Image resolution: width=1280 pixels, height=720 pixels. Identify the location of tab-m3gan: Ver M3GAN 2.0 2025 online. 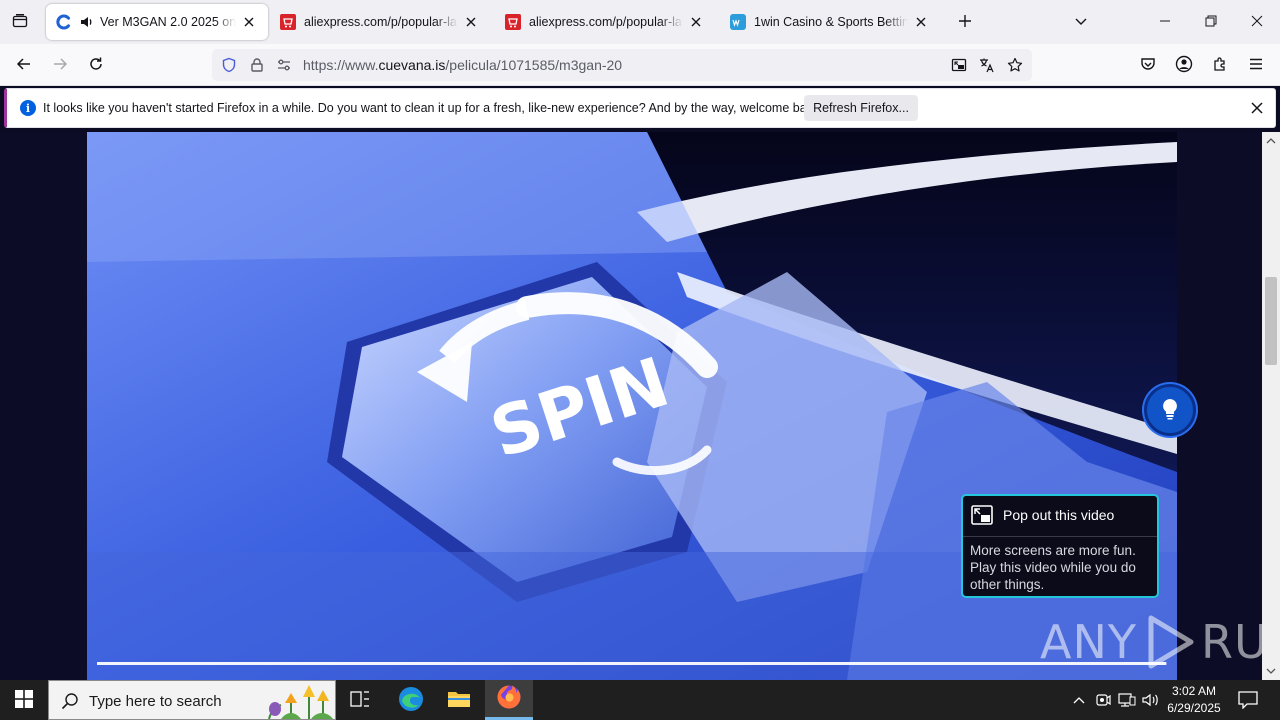
(157, 22).